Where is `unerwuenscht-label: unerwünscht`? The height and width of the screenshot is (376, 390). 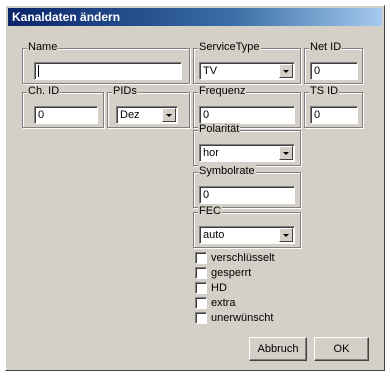
unerwuenscht-label: unerwünscht is located at coordinates (242, 318).